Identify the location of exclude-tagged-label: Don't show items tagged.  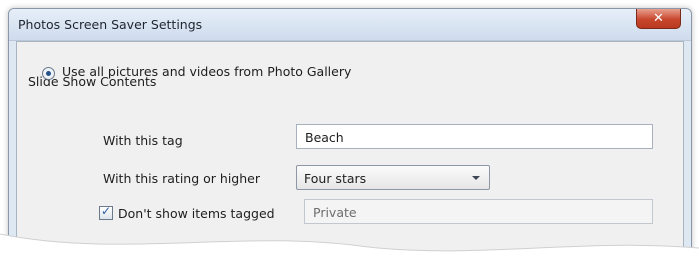
(196, 213).